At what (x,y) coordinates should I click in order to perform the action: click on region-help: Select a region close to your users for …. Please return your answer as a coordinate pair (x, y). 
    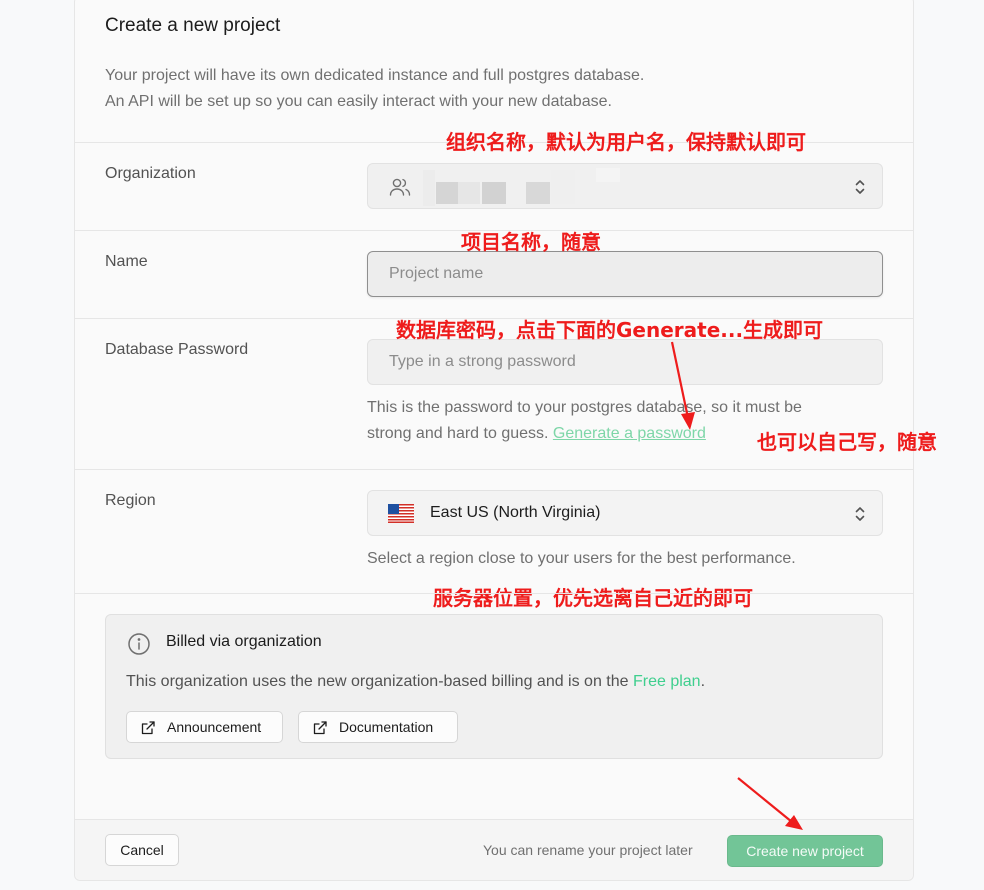
    Looking at the image, I should click on (581, 558).